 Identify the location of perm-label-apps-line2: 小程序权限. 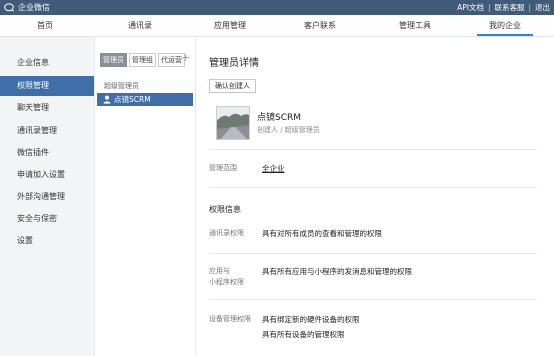
(226, 282).